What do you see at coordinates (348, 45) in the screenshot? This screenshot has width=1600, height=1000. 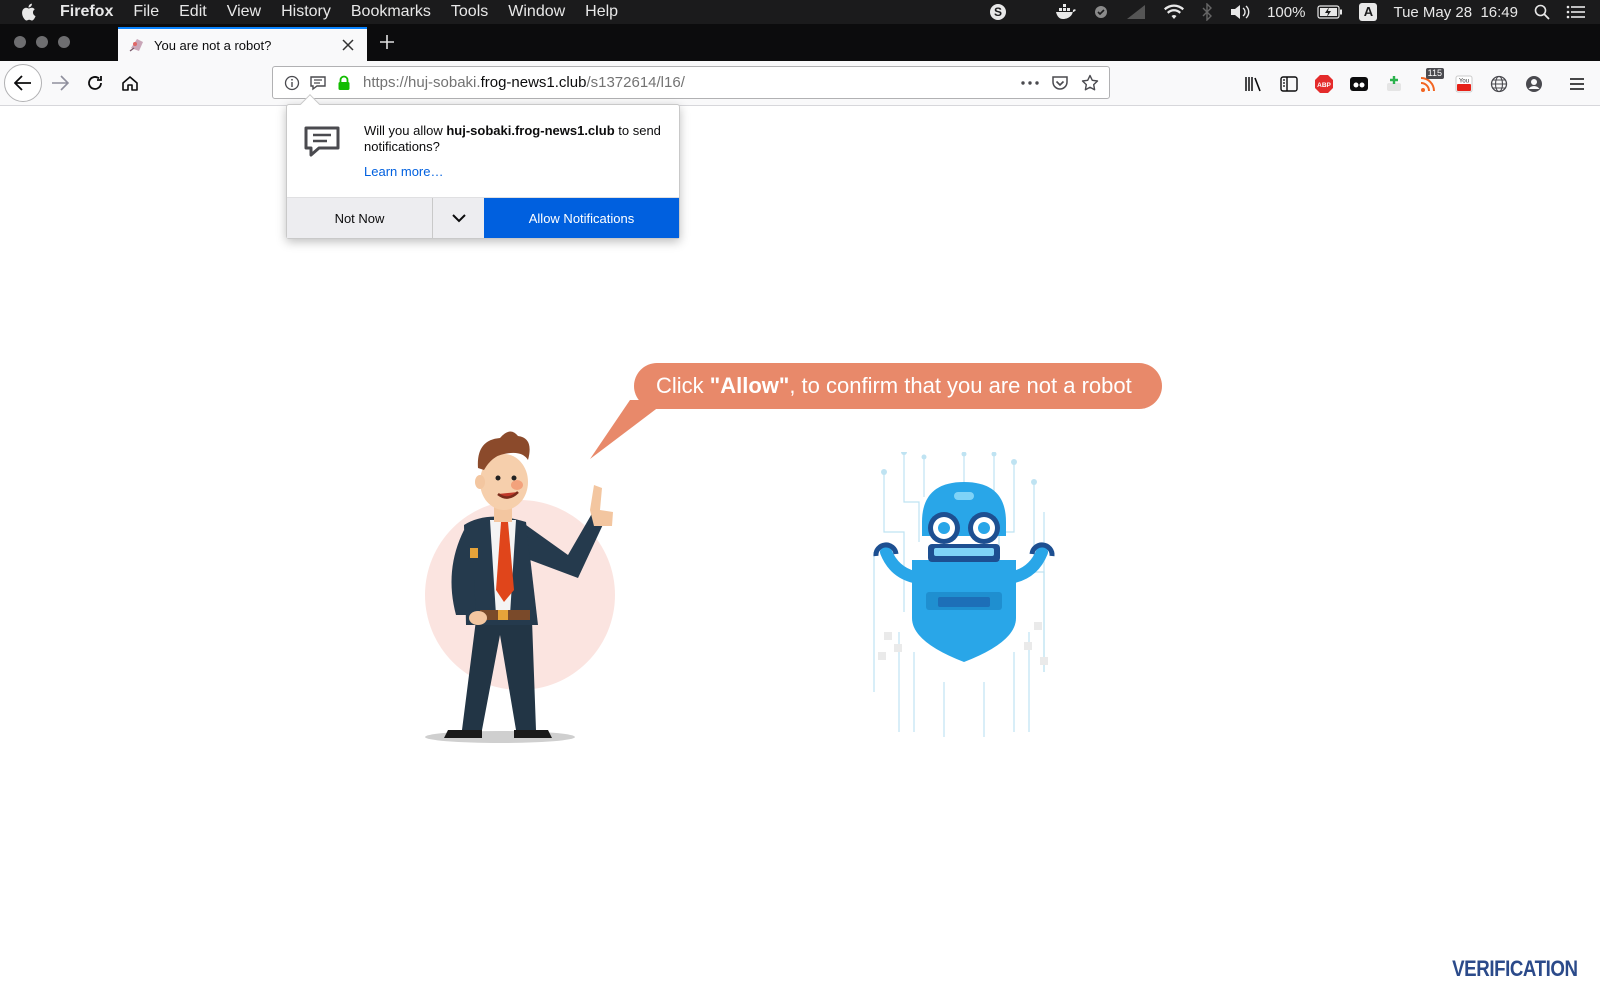 I see `tab-close-icon` at bounding box center [348, 45].